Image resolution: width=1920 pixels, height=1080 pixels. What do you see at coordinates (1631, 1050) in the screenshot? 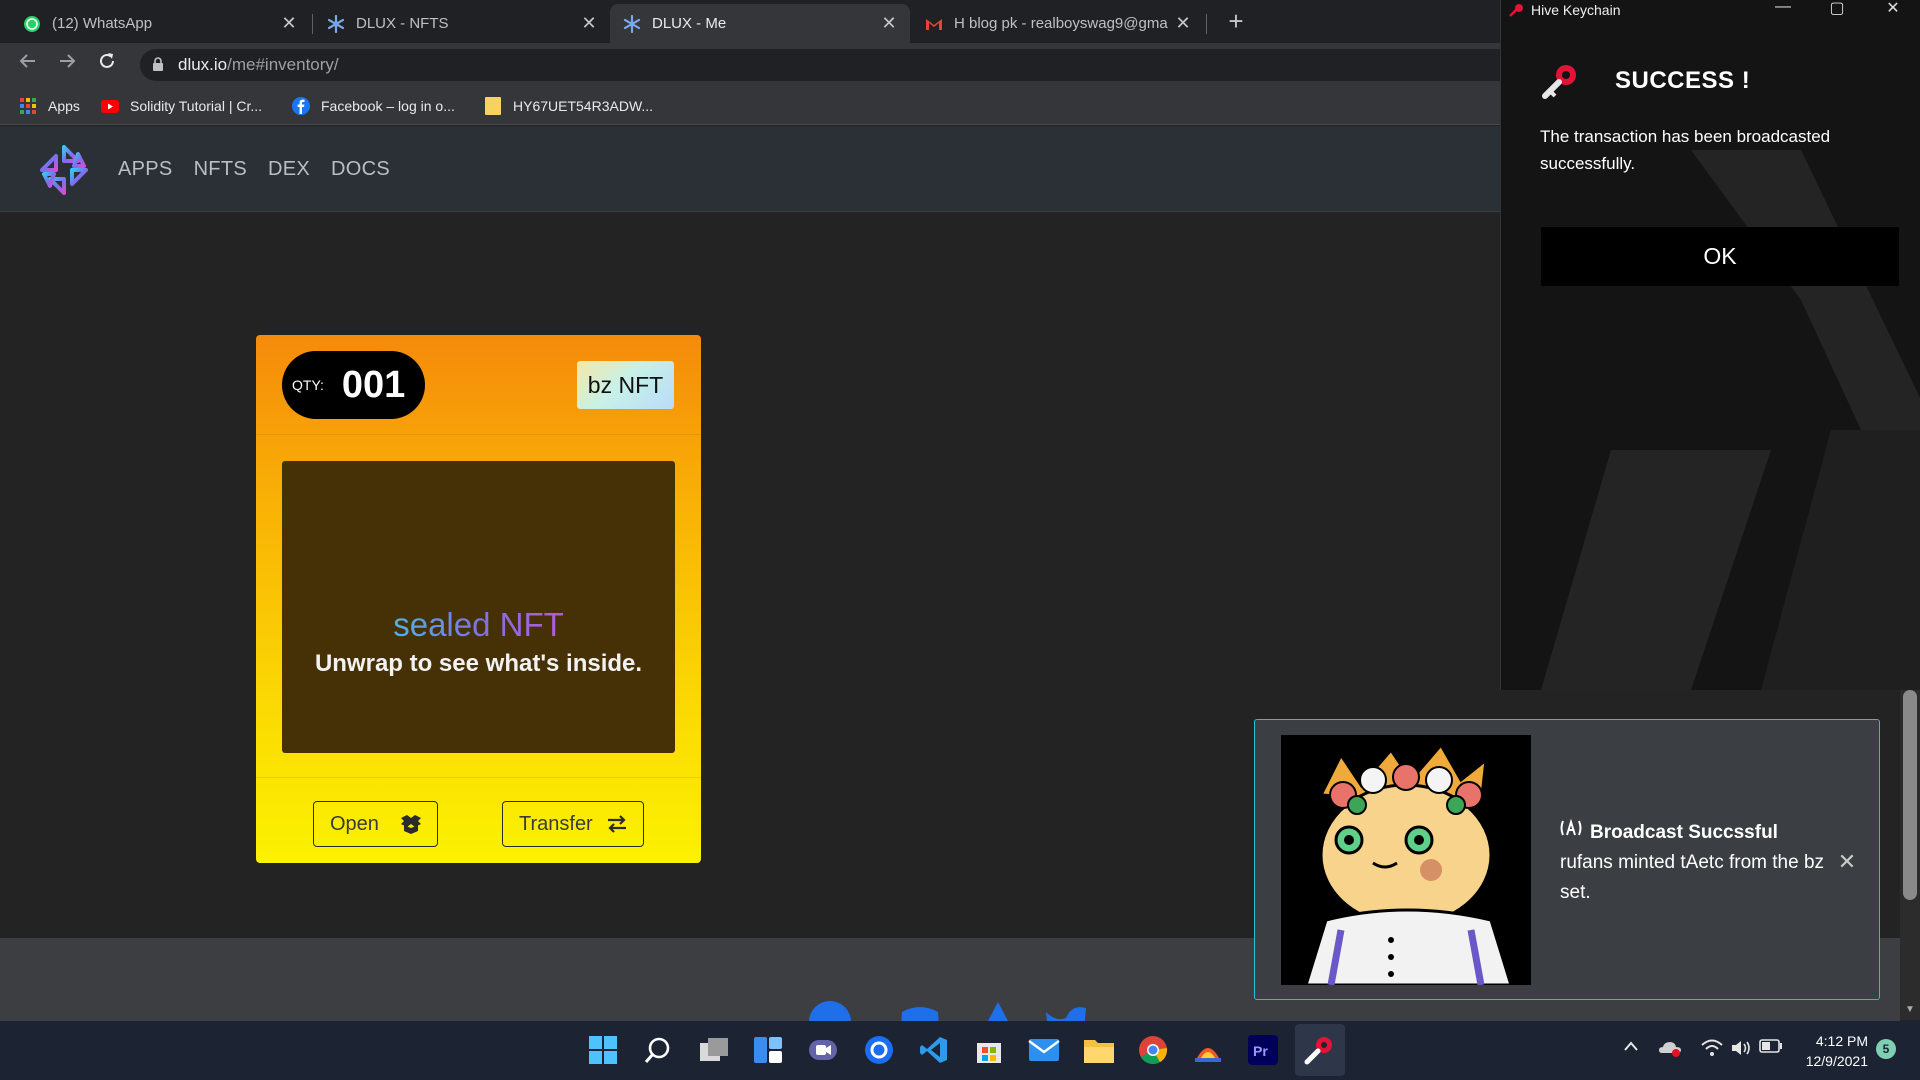
I see `chevron-up-icon` at bounding box center [1631, 1050].